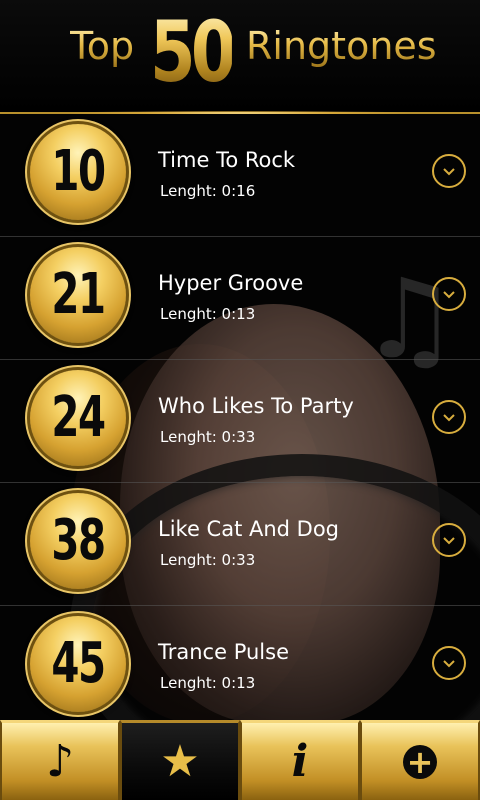 Image resolution: width=480 pixels, height=800 pixels. Describe the element at coordinates (240, 57) in the screenshot. I see `app-header: Top 50 Ringtones` at that location.